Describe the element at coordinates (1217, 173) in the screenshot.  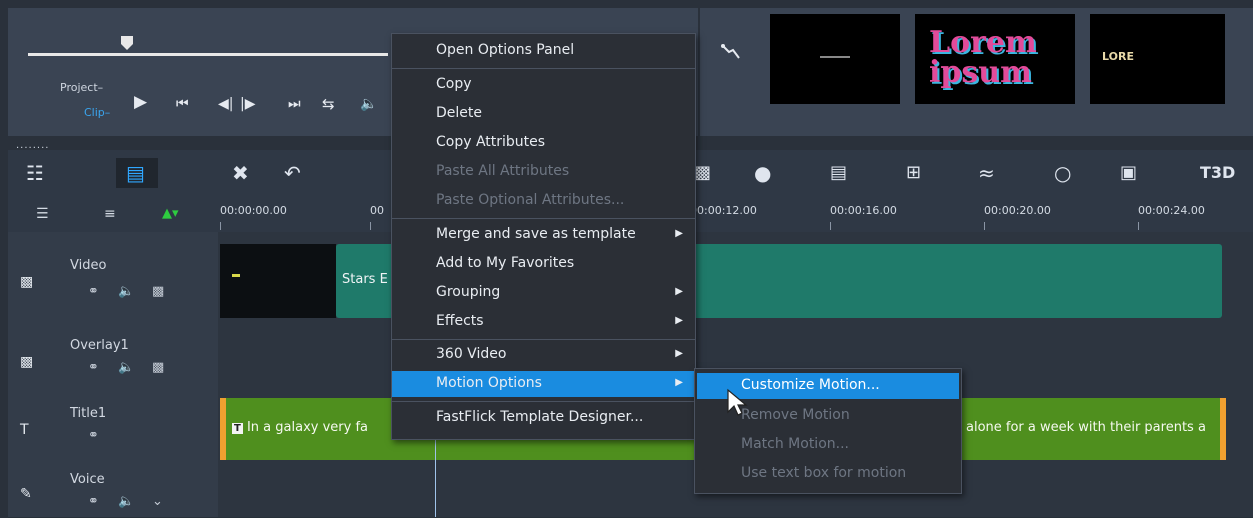
I see `3d-title-icon: T3D` at that location.